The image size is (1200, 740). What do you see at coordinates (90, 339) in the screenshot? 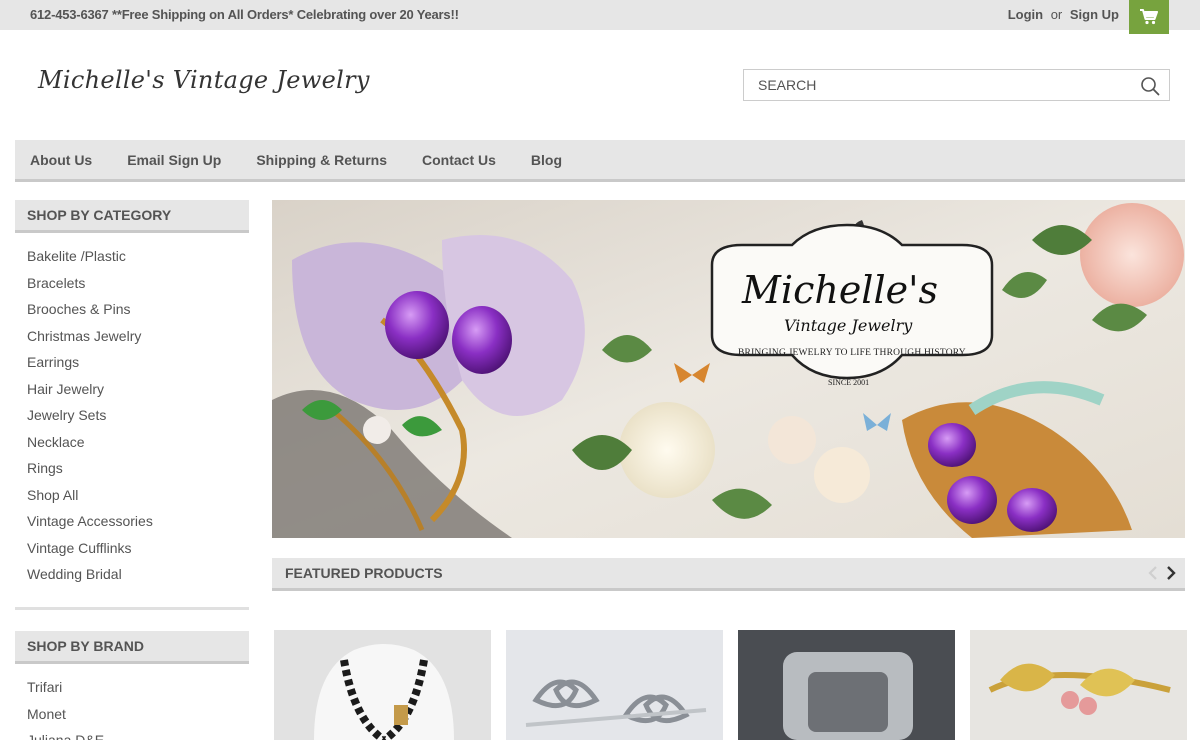
I see `category-item: Christmas Jewelry` at bounding box center [90, 339].